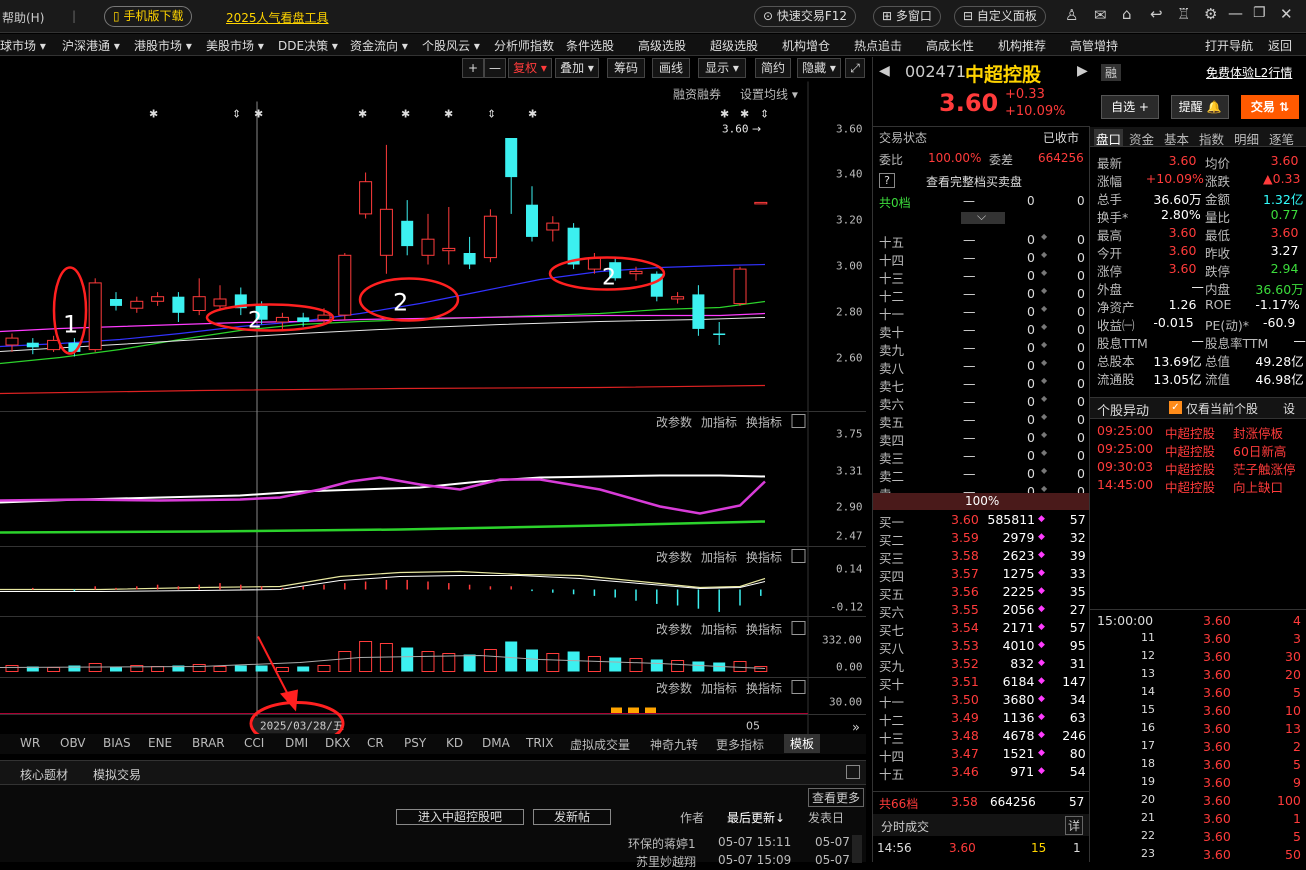  What do you see at coordinates (662, 843) in the screenshot?
I see `post-author: 环保的蒋婷1` at bounding box center [662, 843].